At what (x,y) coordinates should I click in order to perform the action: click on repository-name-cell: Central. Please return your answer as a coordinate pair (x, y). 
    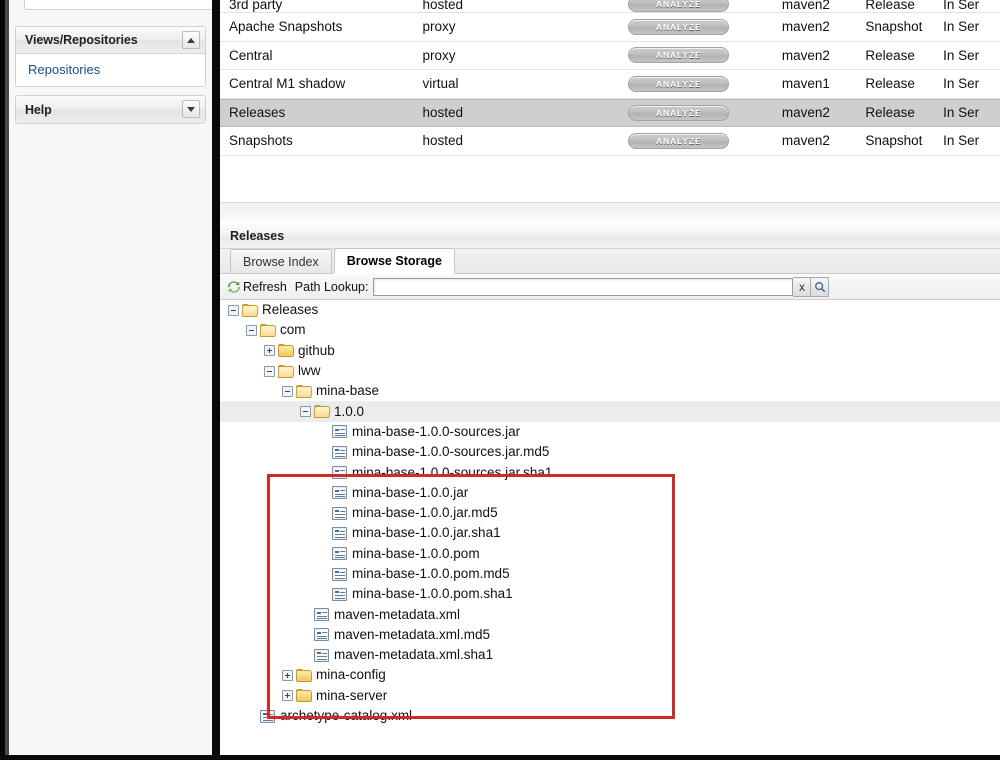
    Looking at the image, I should click on (251, 55).